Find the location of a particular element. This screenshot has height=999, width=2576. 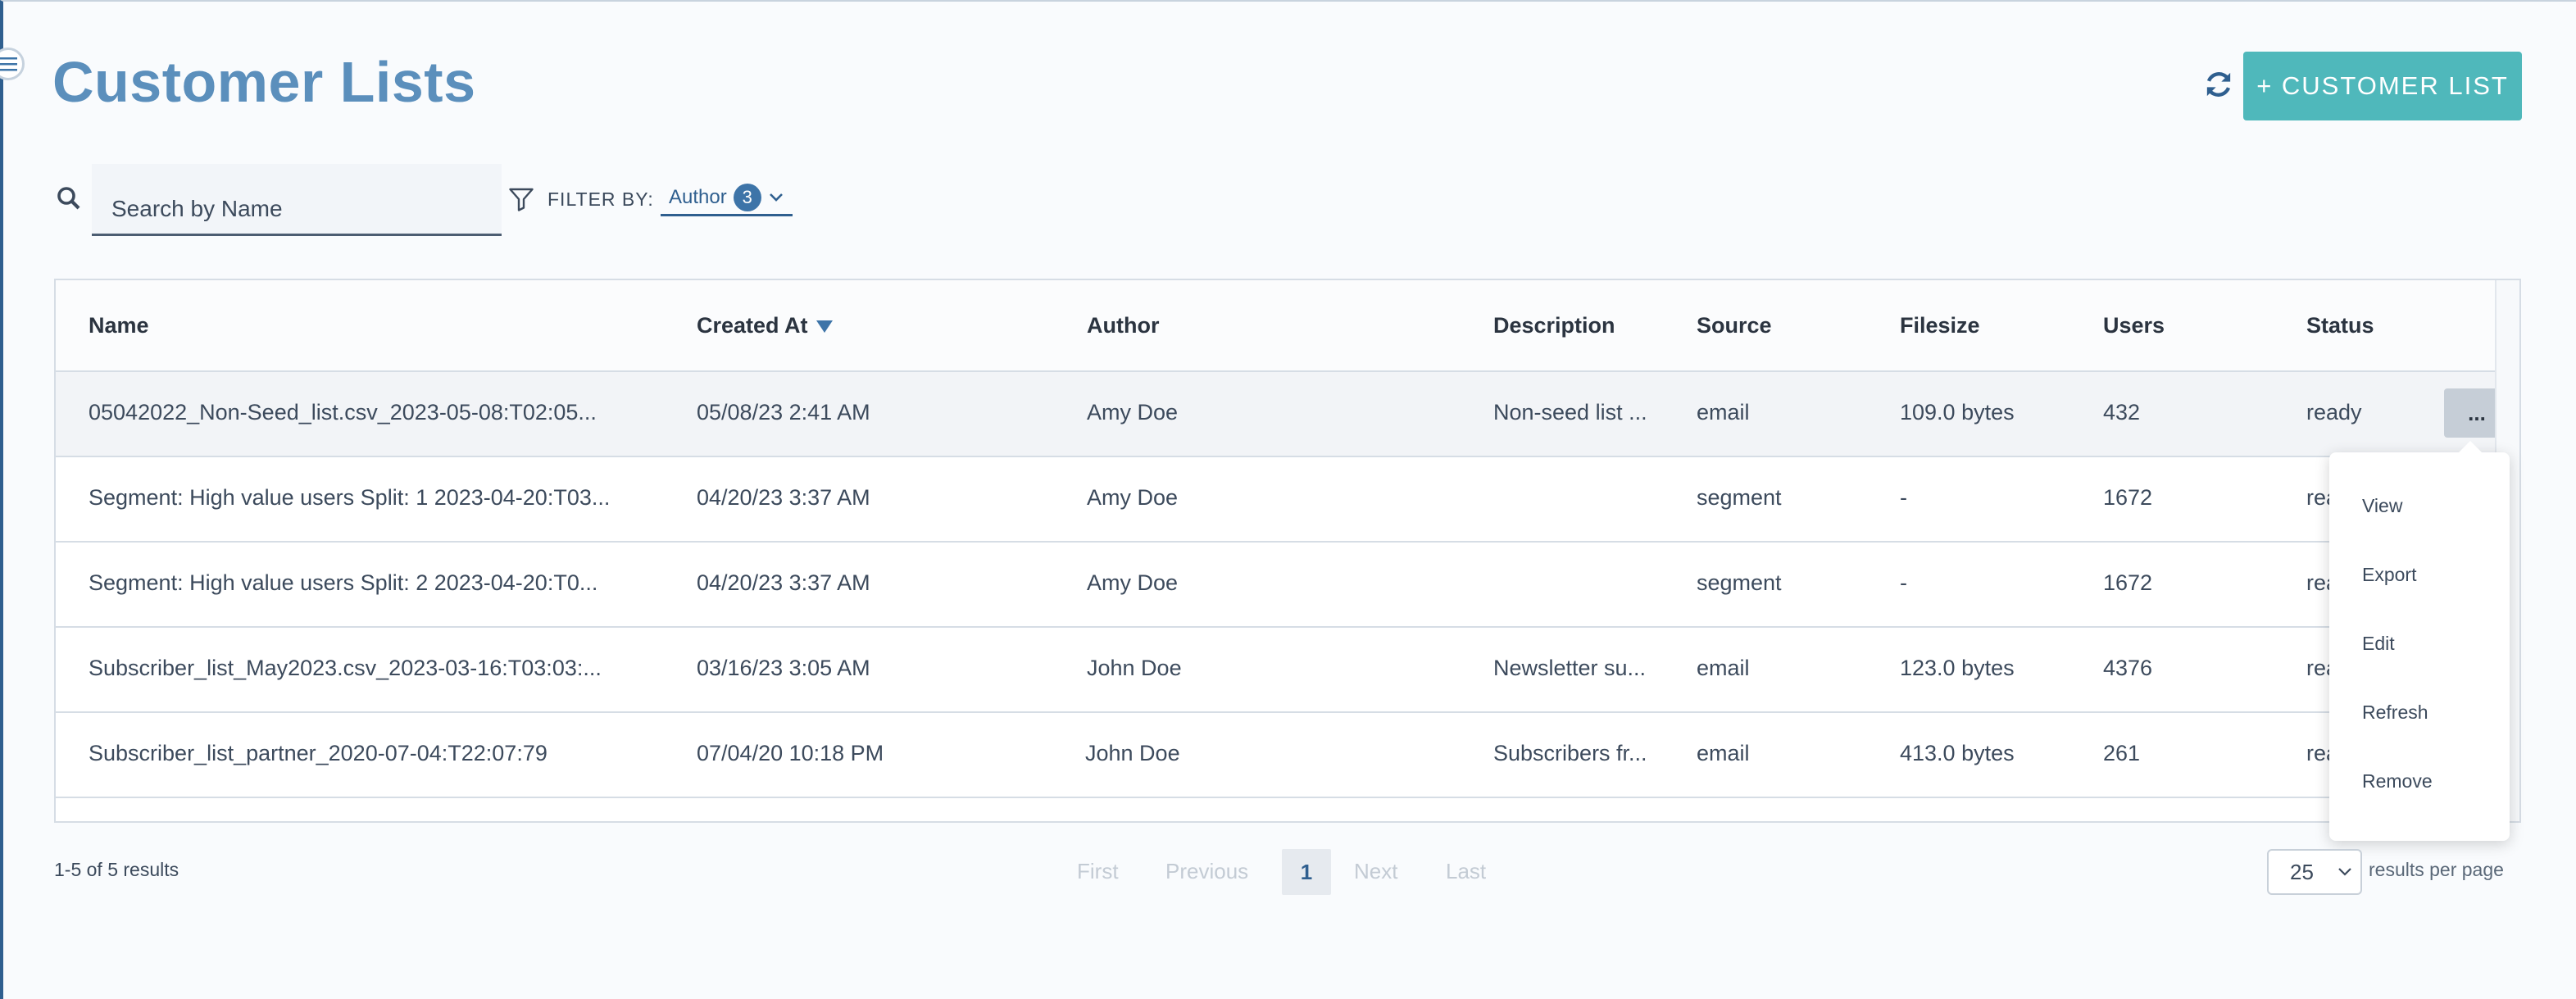

menu-item-edit: Edit is located at coordinates (2378, 644).